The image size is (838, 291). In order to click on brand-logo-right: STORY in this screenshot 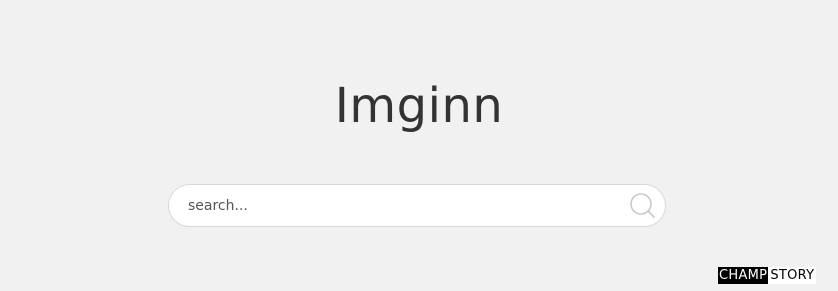, I will do `click(792, 275)`.